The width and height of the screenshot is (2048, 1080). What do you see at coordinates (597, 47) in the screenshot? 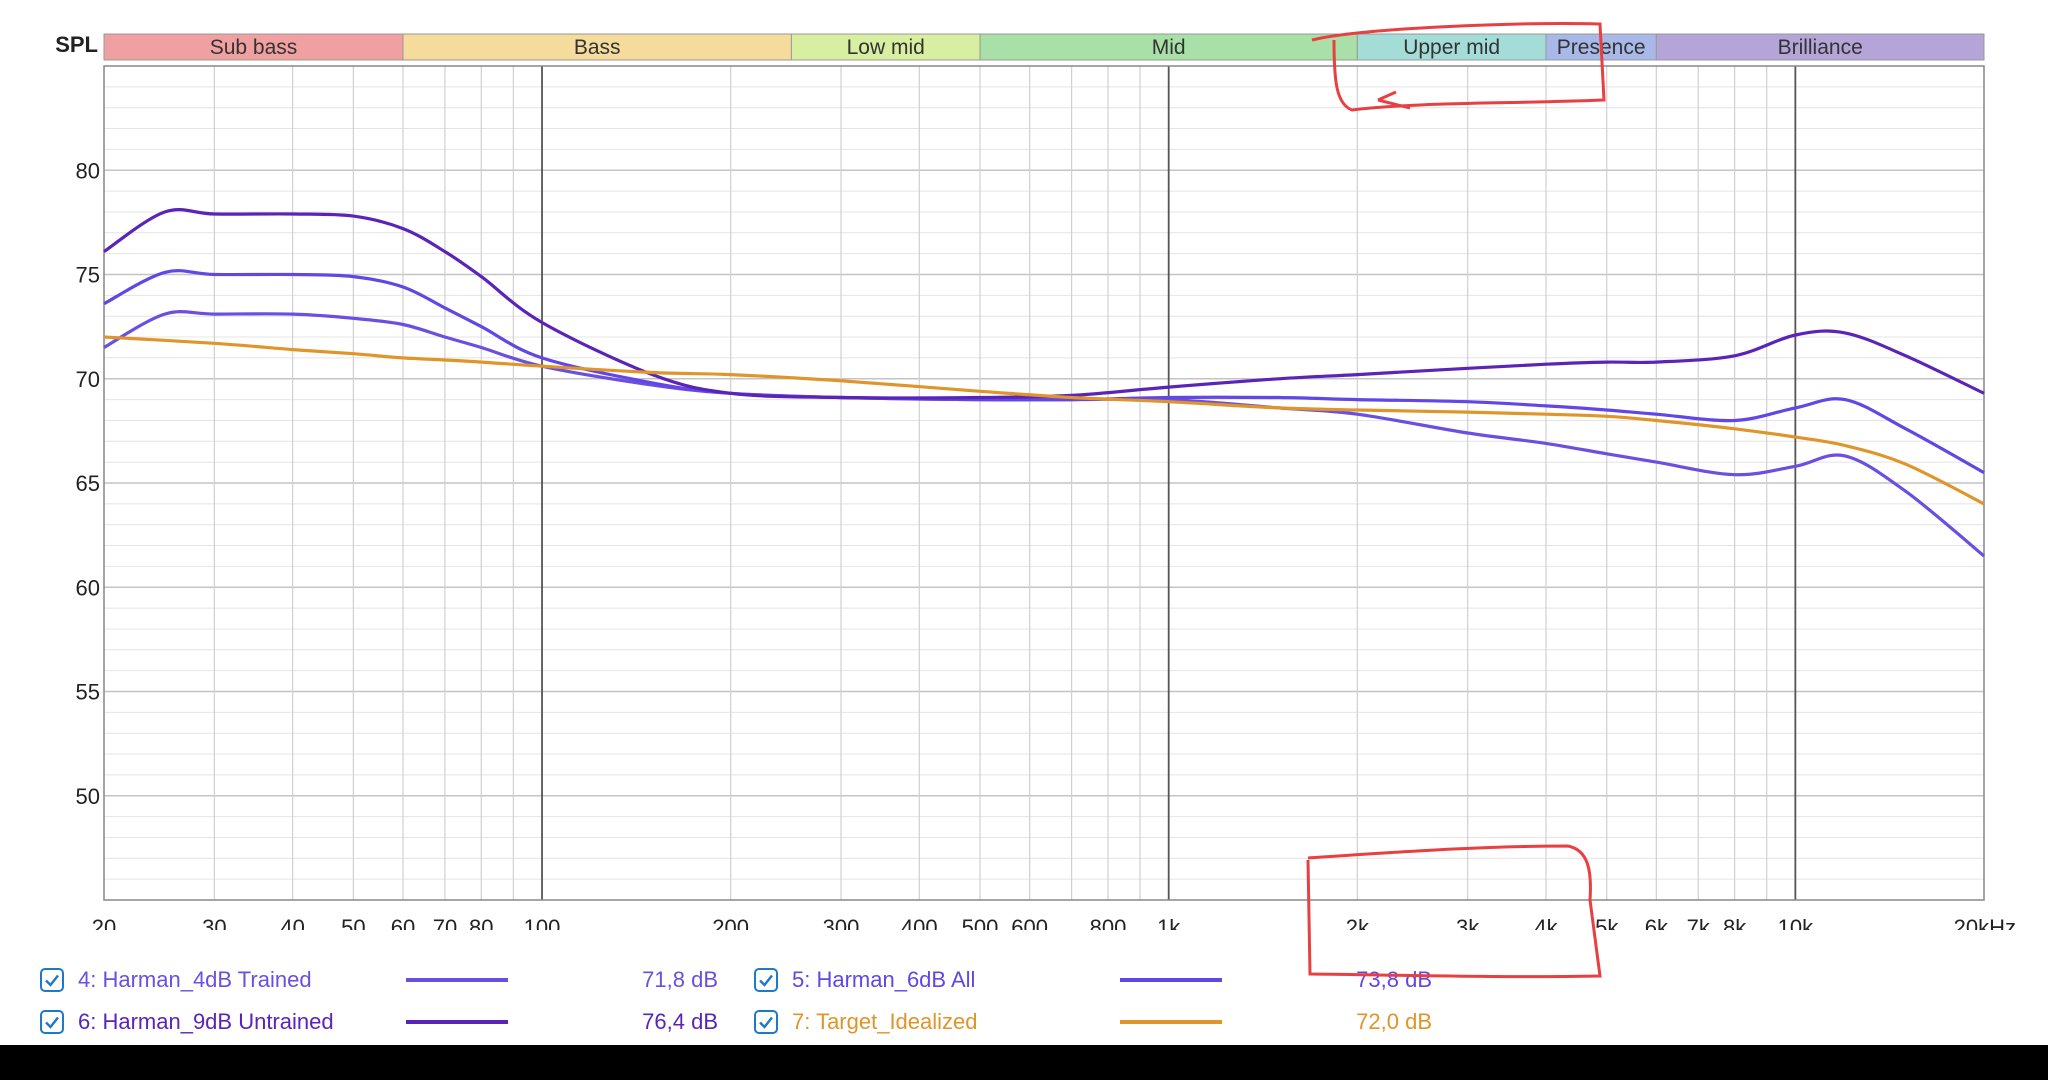
I see `band-label: Bass` at bounding box center [597, 47].